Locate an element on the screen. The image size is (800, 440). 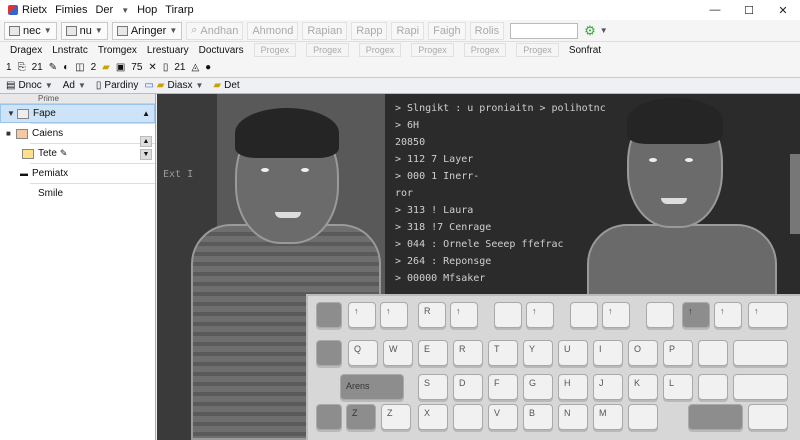
key: R is located at coordinates (468, 353).